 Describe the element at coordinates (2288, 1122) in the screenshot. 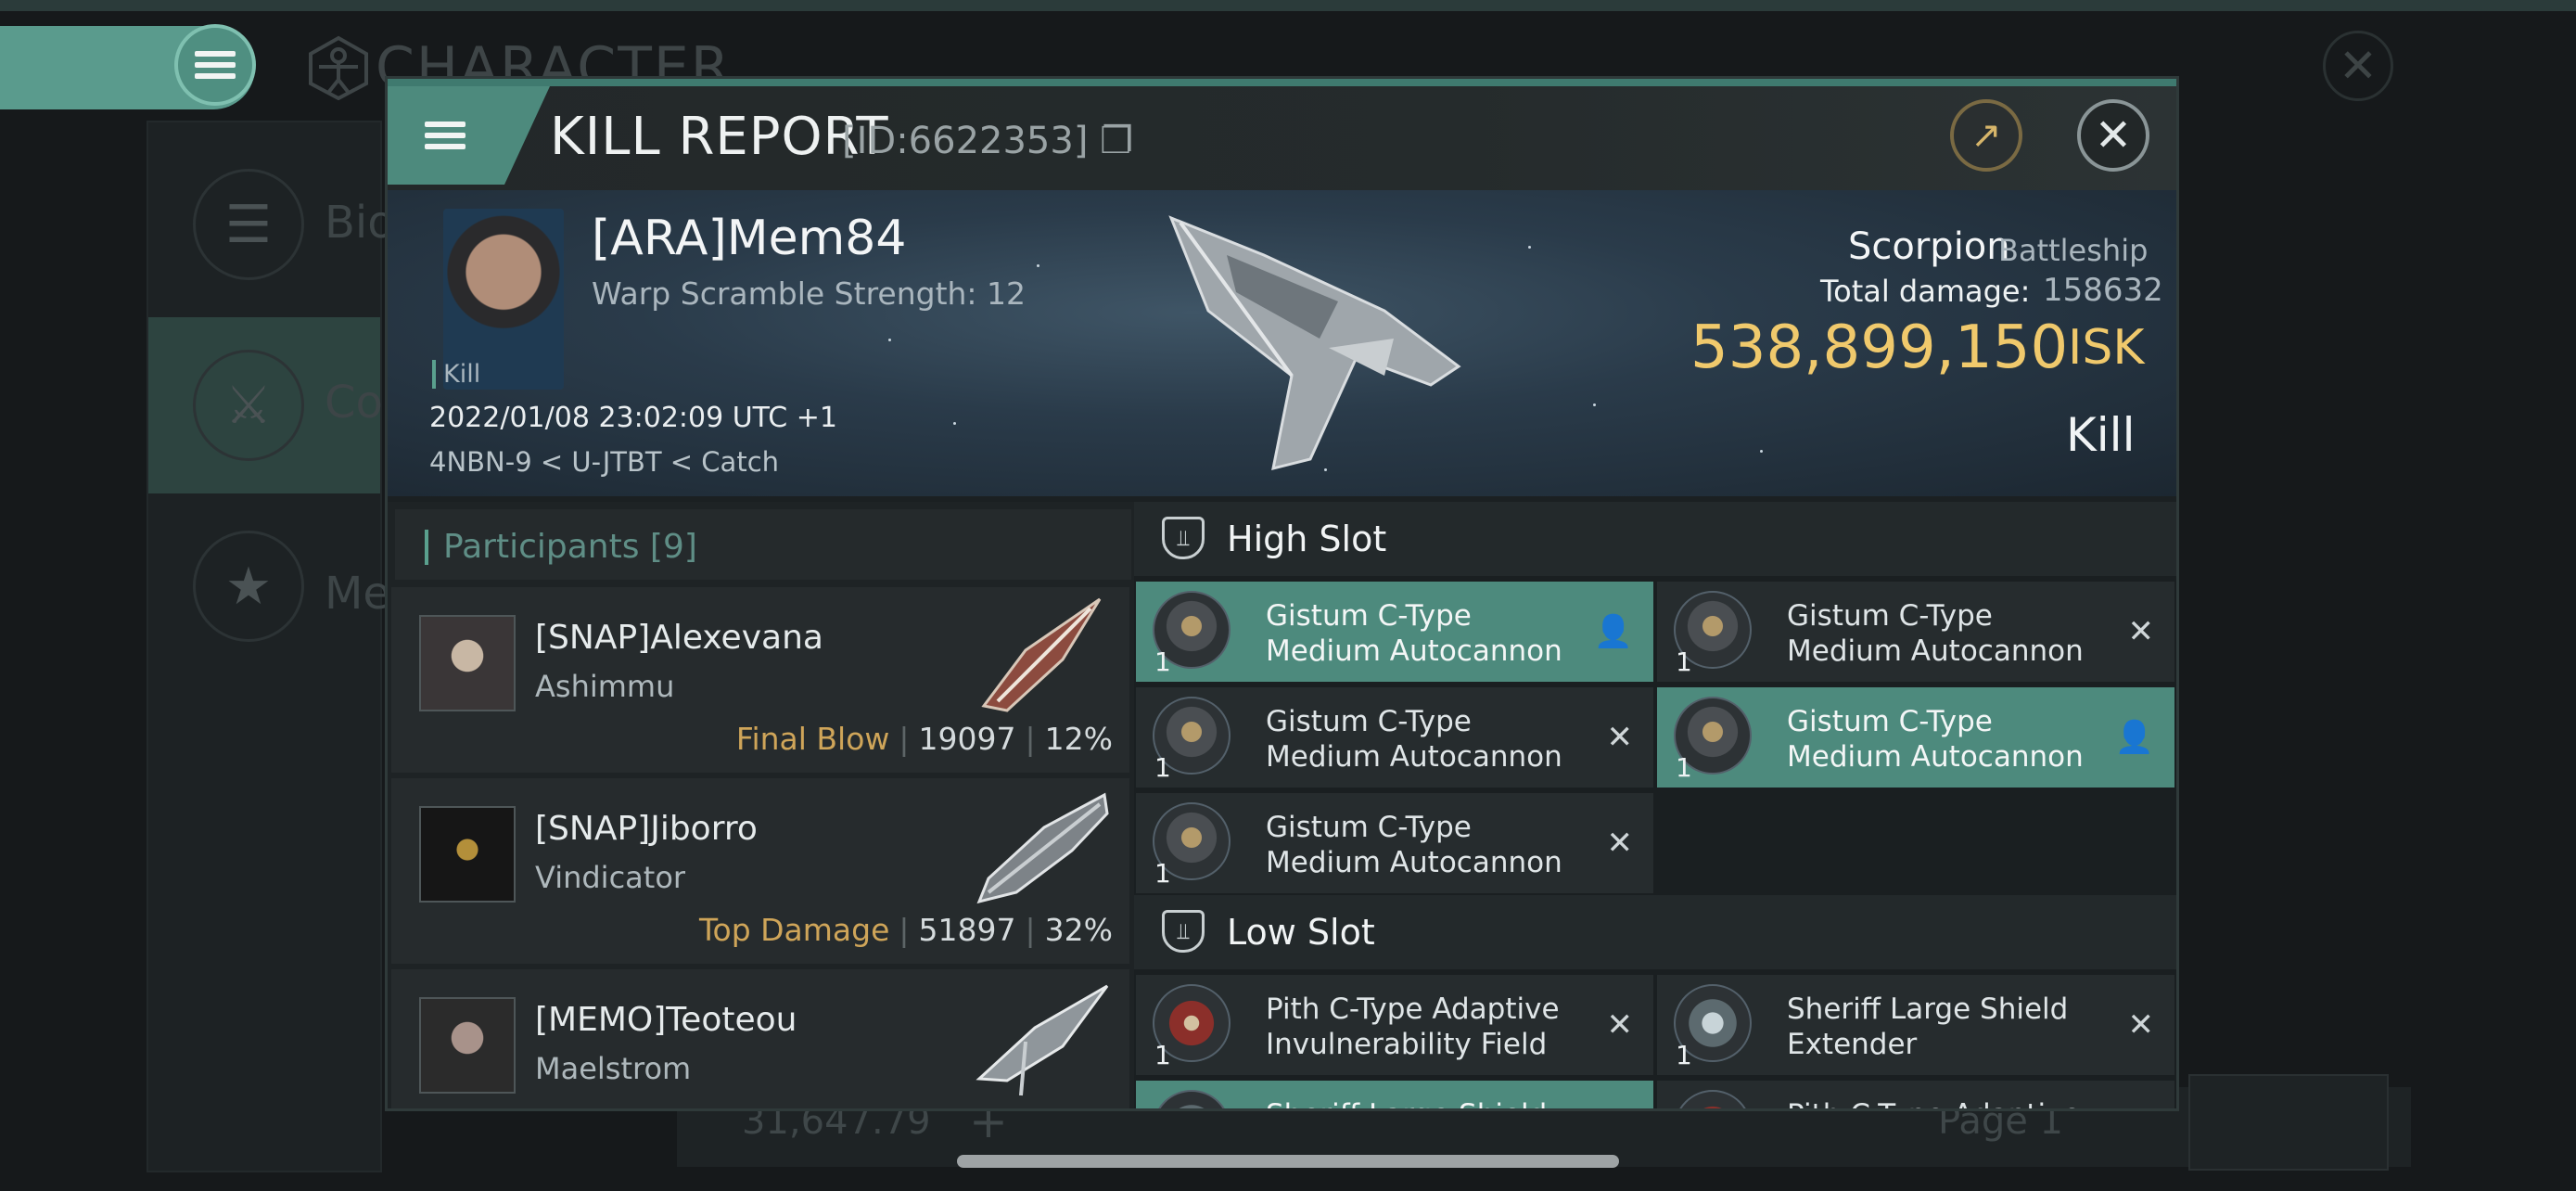

I see `filter-button` at that location.